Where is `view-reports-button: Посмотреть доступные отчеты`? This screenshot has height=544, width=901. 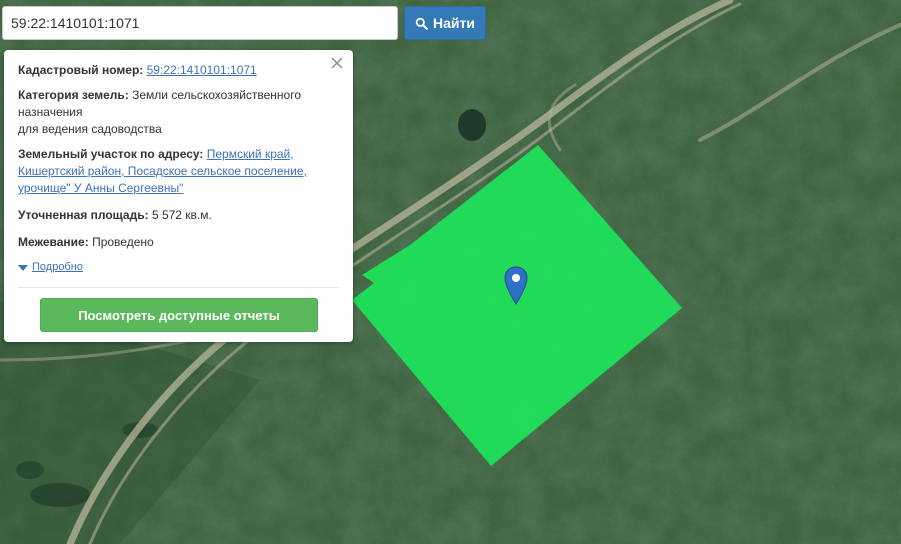 view-reports-button: Посмотреть доступные отчеты is located at coordinates (179, 315).